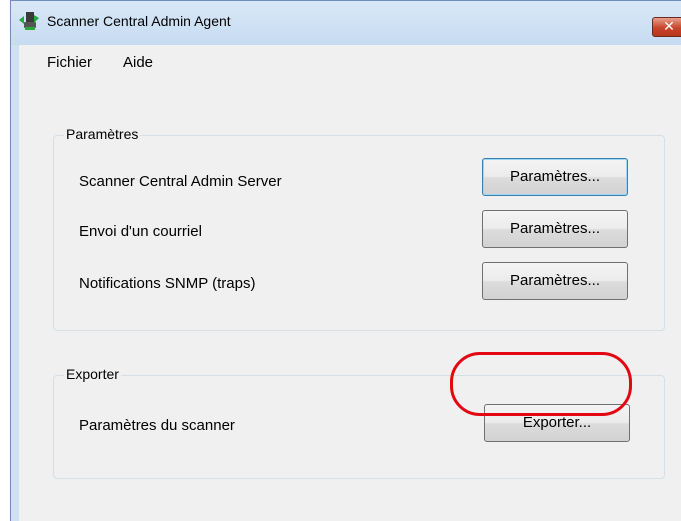  What do you see at coordinates (29, 21) in the screenshot?
I see `scanner-app-icon` at bounding box center [29, 21].